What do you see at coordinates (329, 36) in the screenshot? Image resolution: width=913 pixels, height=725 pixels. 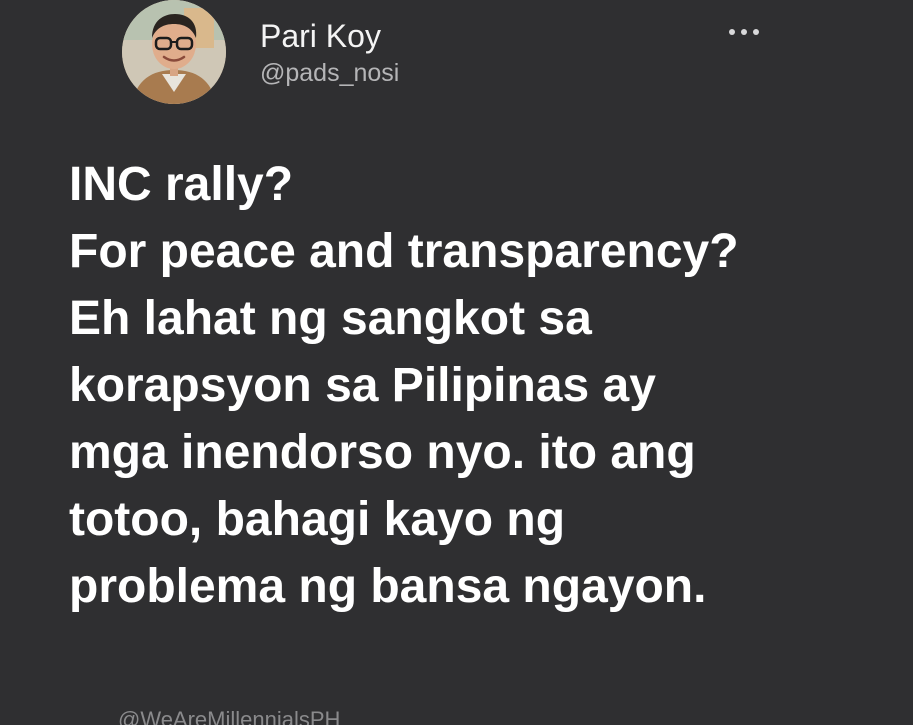 I see `author-display-name: Pari Koy` at bounding box center [329, 36].